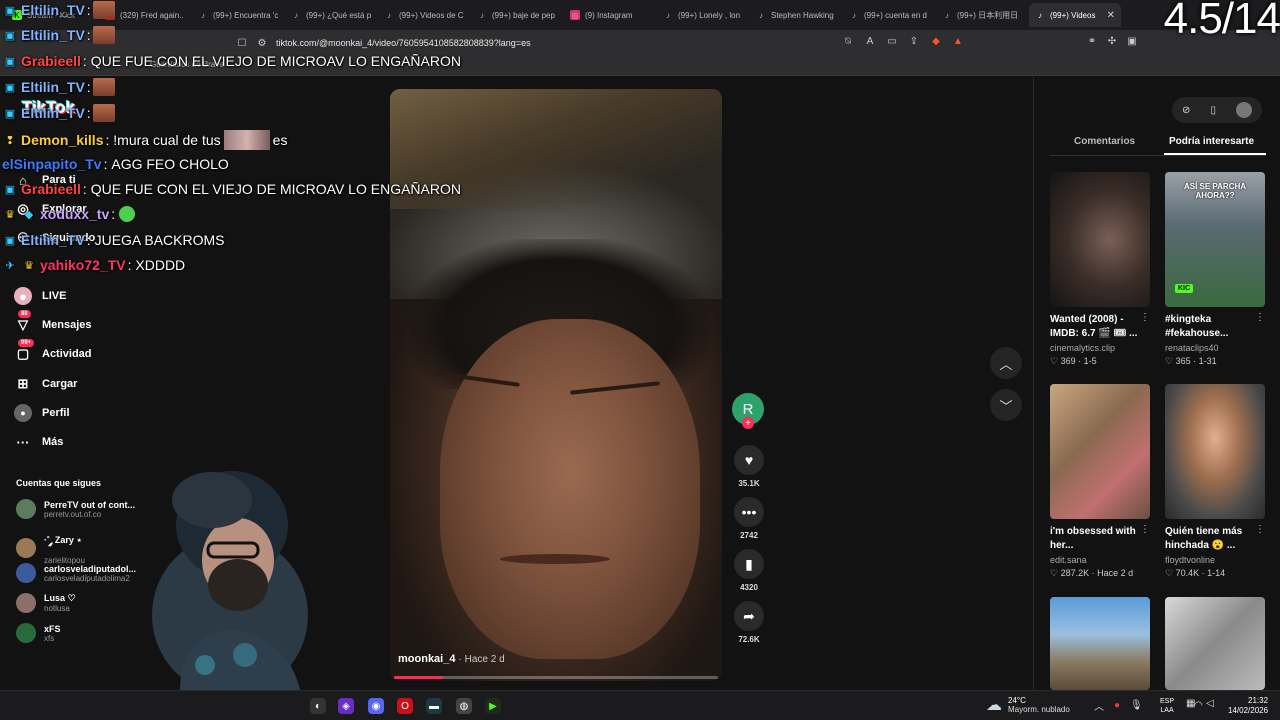 The width and height of the screenshot is (1280, 720). What do you see at coordinates (870, 41) in the screenshot?
I see `translate-icon: A` at bounding box center [870, 41].